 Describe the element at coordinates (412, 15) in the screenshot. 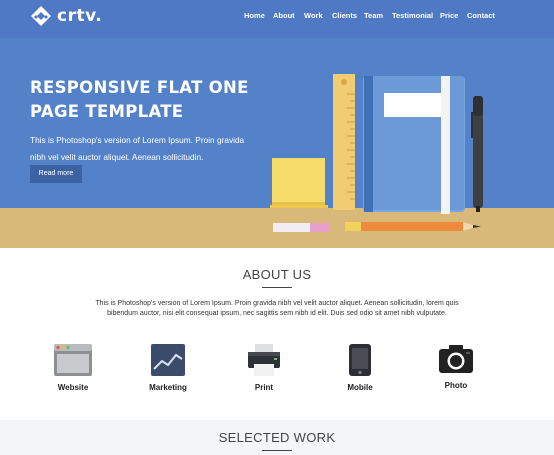

I see `nav-testimonial: Testimonial` at that location.